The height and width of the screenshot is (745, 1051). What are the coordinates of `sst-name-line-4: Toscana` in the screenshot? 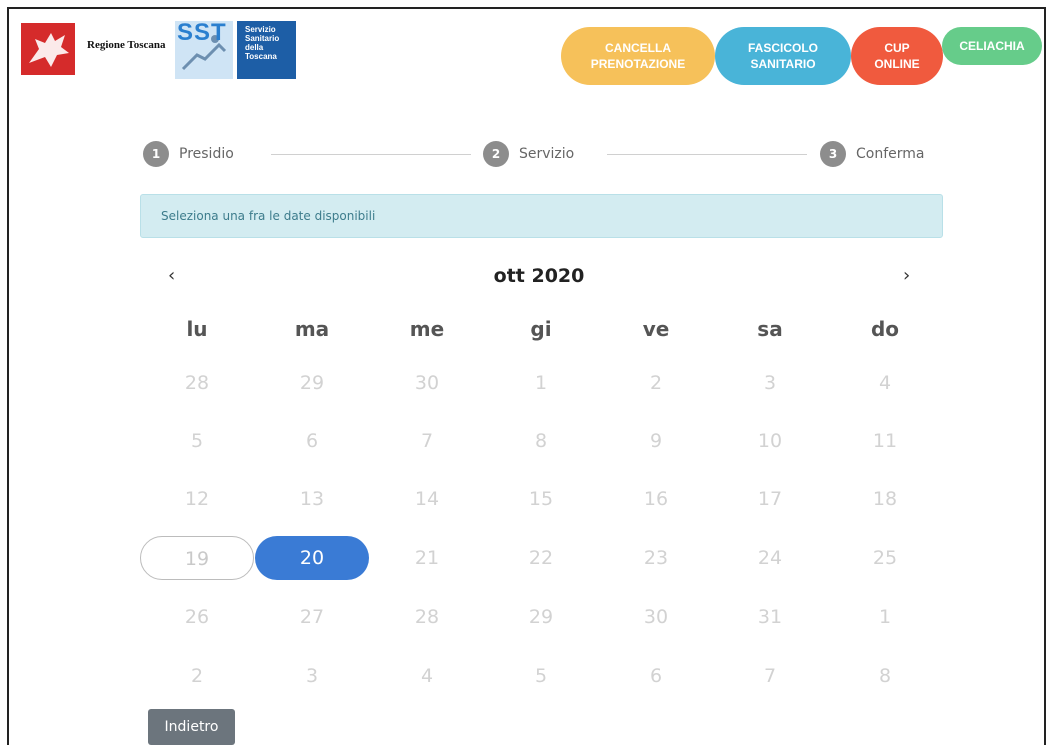 It's located at (261, 56).